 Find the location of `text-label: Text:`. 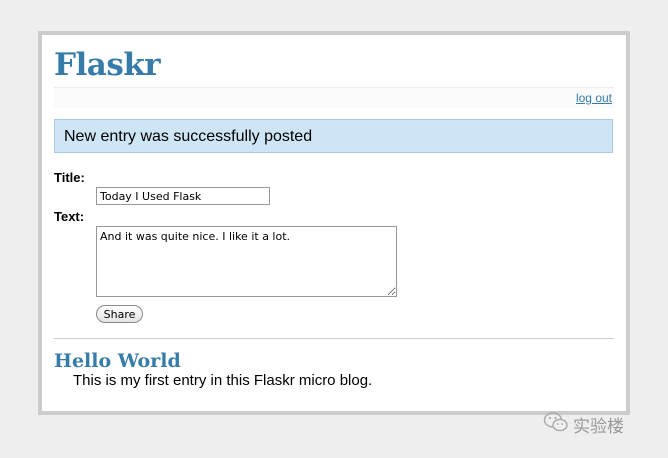

text-label: Text: is located at coordinates (69, 216).